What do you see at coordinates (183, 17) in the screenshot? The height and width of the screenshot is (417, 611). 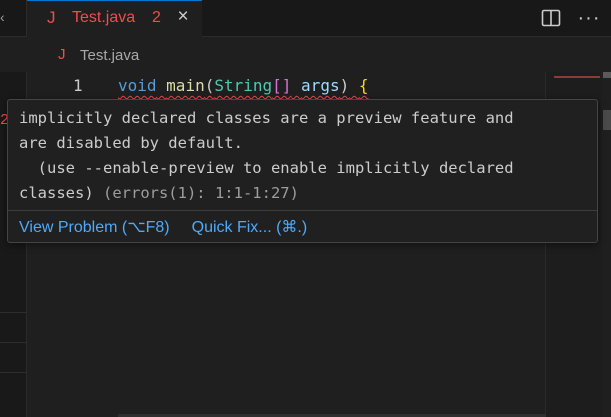 I see `close-icon: ×` at bounding box center [183, 17].